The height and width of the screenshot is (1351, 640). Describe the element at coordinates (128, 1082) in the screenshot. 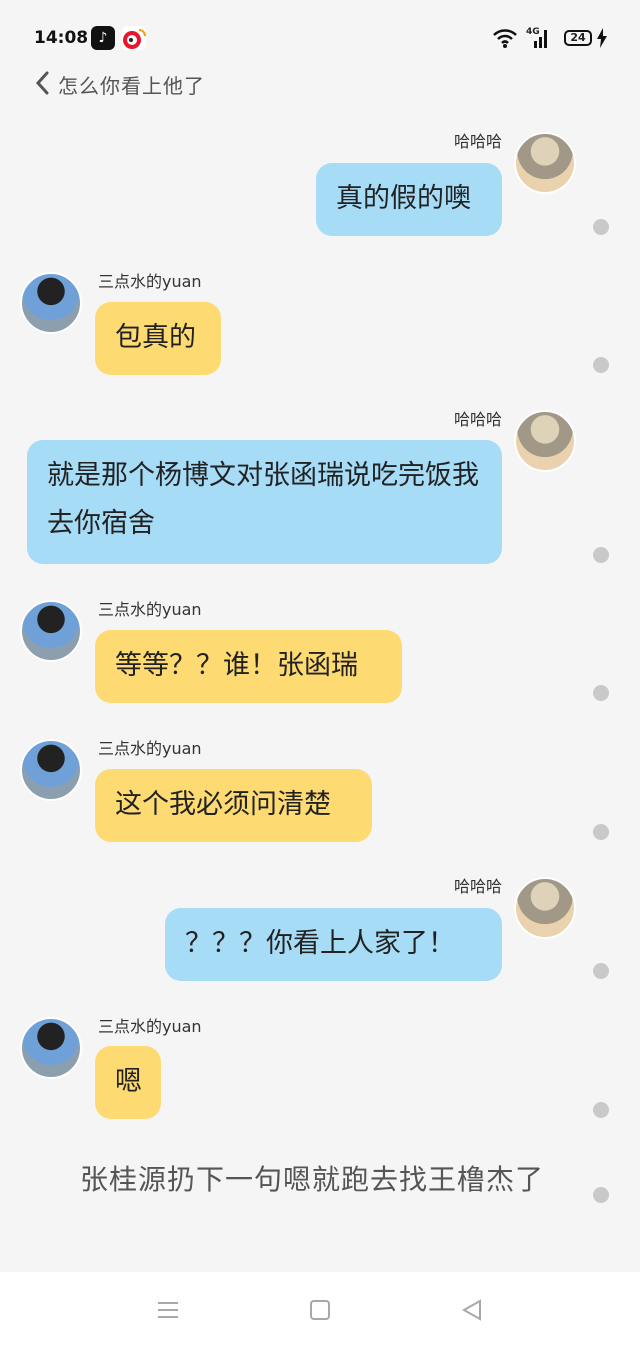

I see `message-bubble-left: 嗯` at that location.